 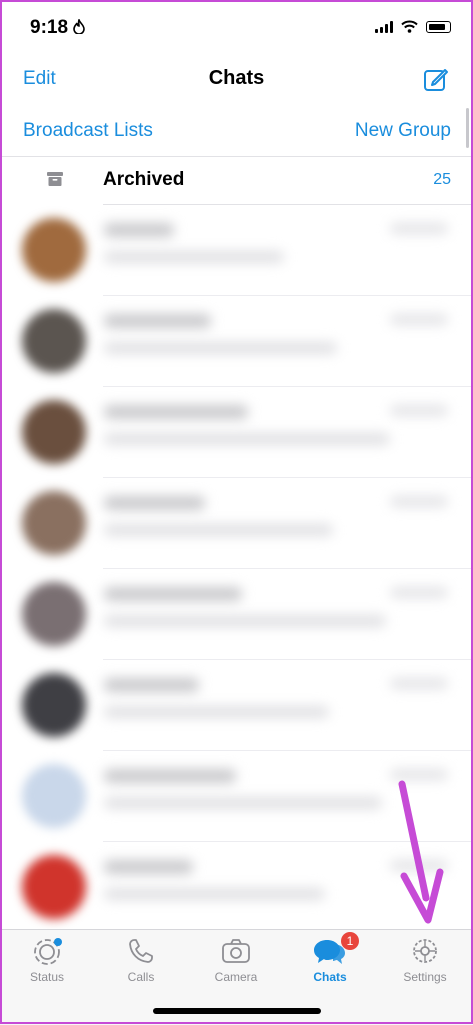 What do you see at coordinates (236, 131) in the screenshot?
I see `list-actions: Broadcast Lists New Group` at bounding box center [236, 131].